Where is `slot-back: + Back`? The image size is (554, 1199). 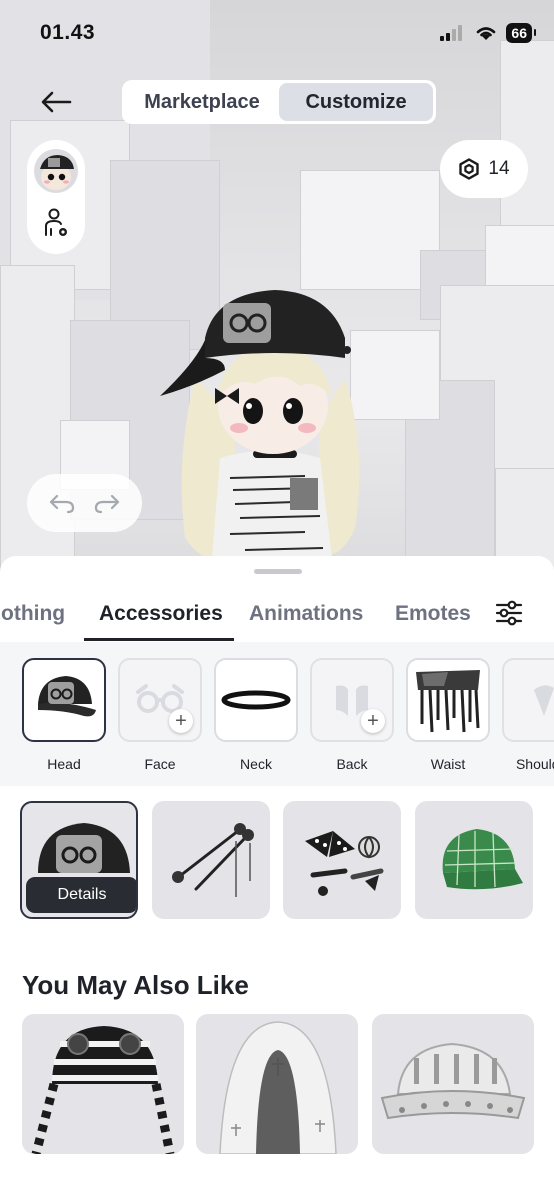
slot-back: + Back is located at coordinates (352, 715).